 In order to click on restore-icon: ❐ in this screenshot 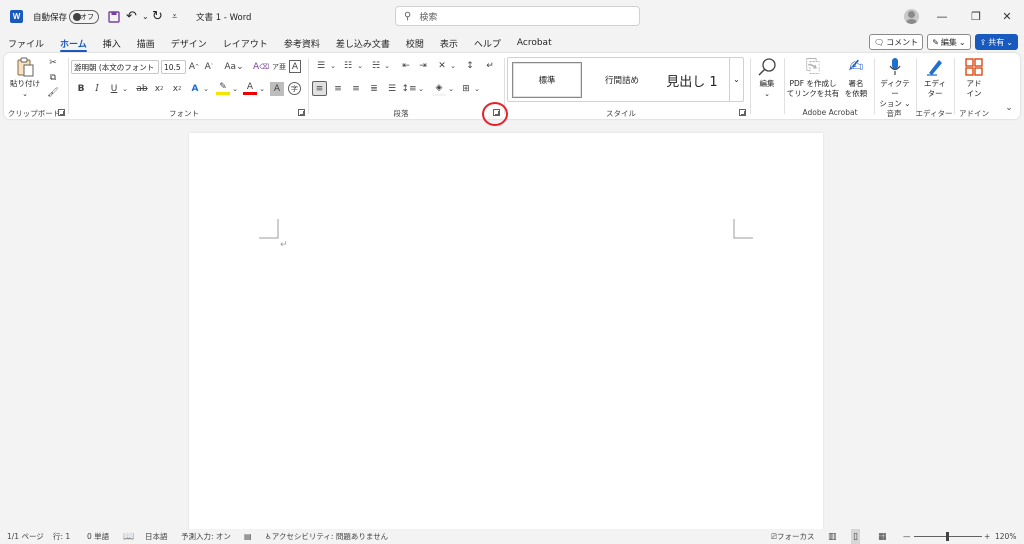, I will do `click(976, 16)`.